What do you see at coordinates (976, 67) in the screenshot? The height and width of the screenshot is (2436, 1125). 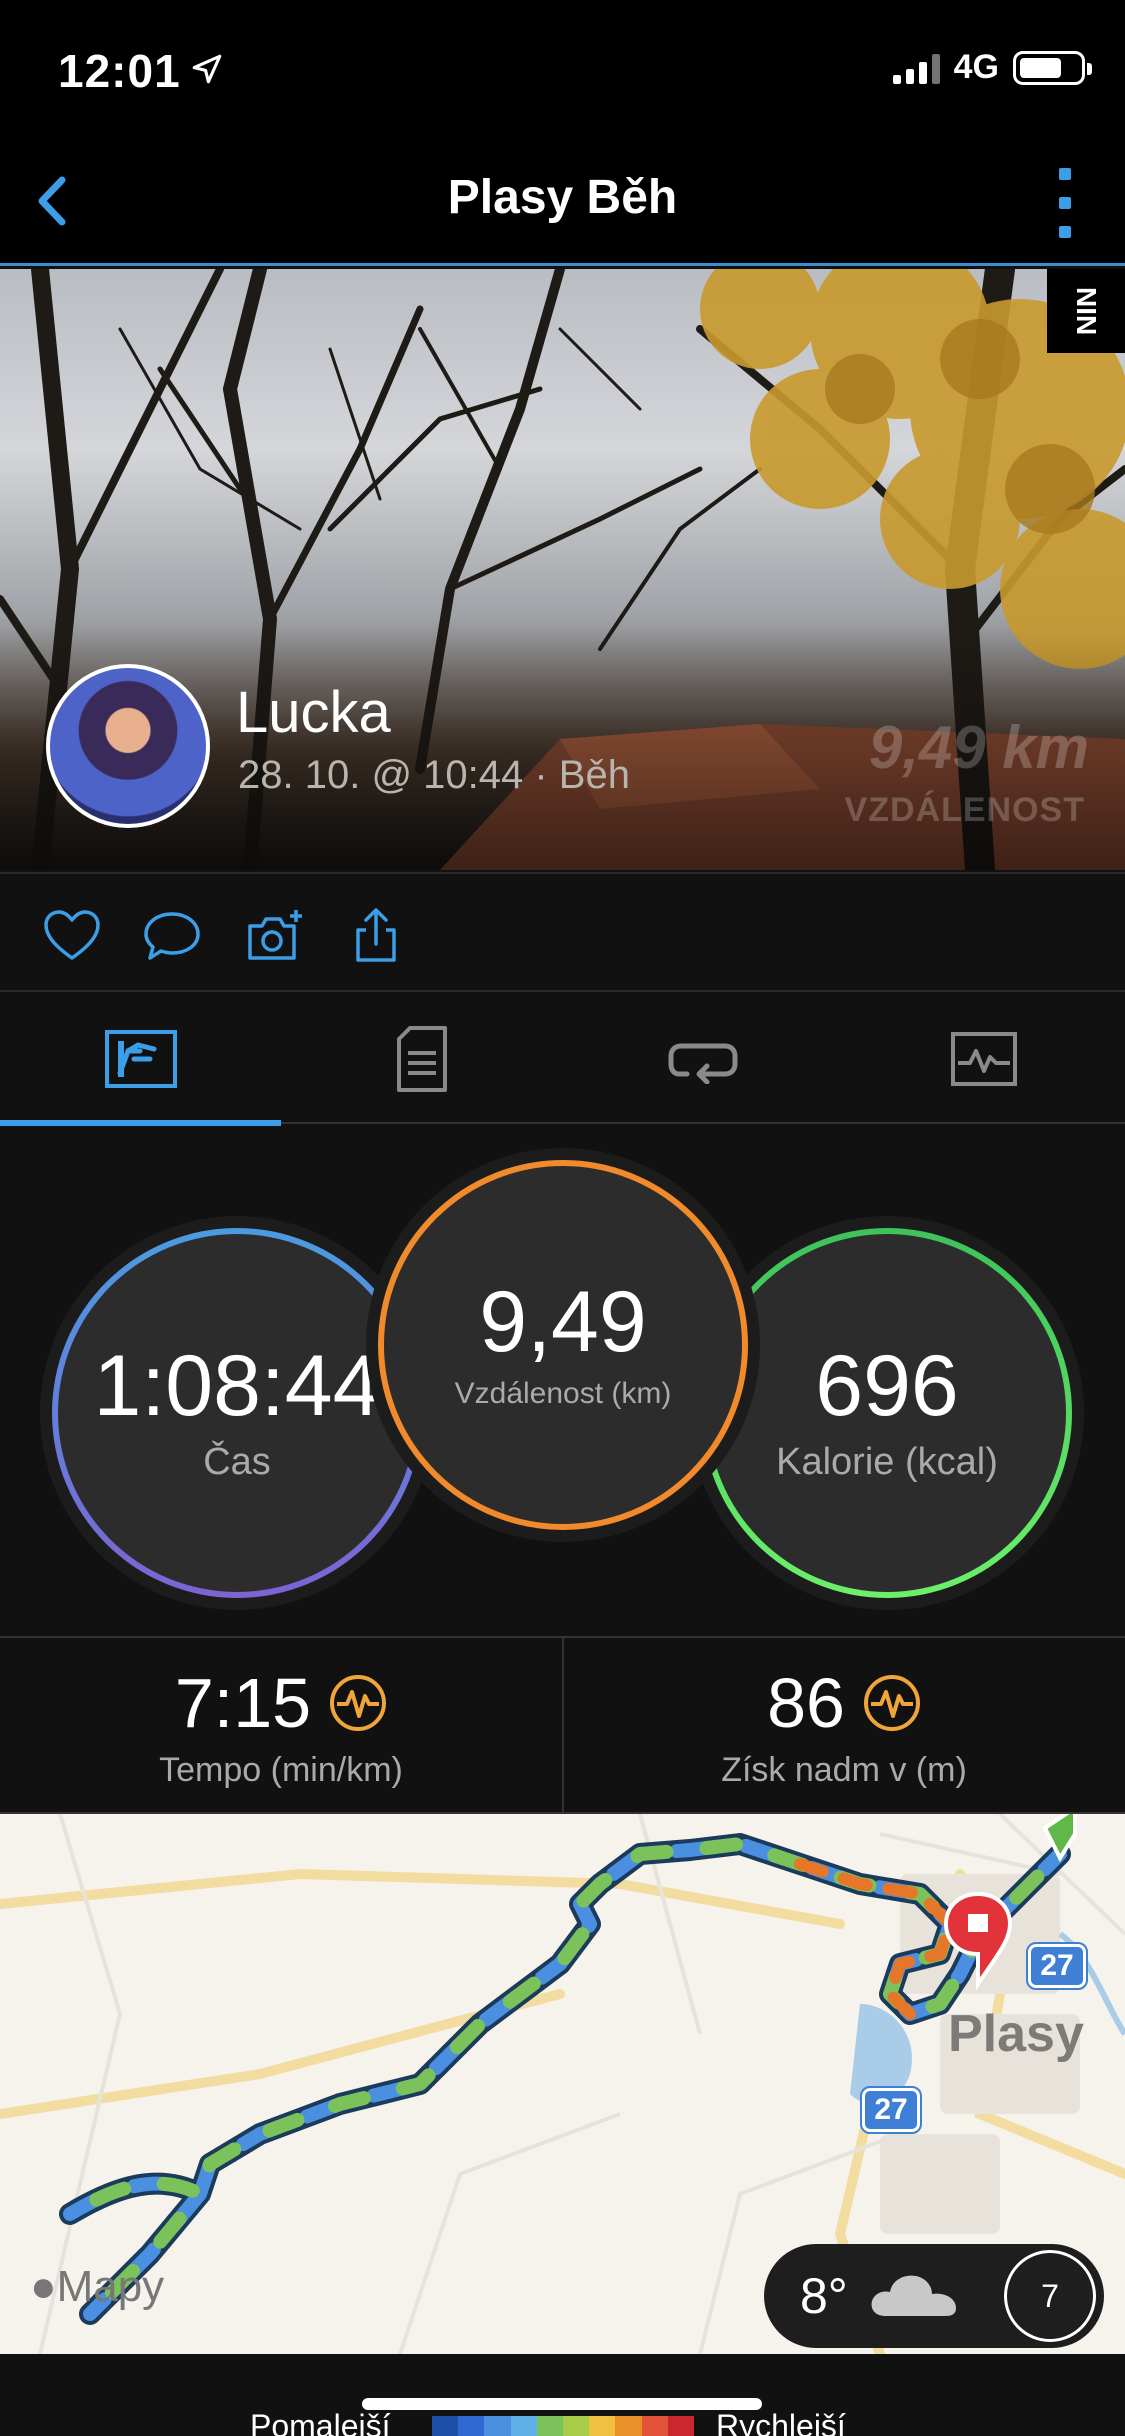 I see `network-type: 4G` at bounding box center [976, 67].